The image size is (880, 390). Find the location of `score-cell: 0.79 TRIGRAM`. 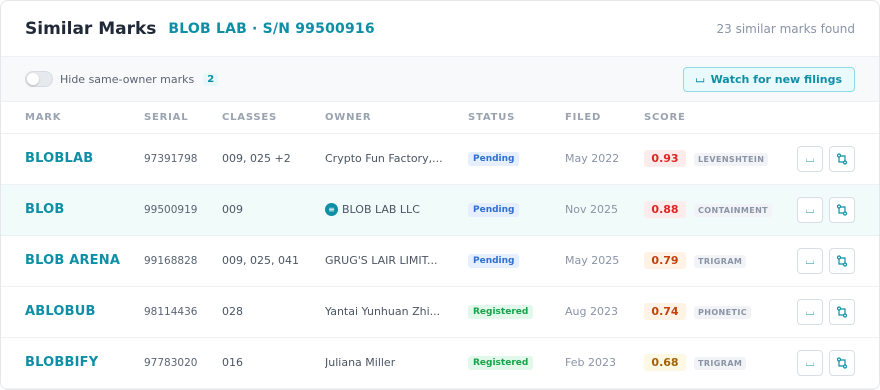

score-cell: 0.79 TRIGRAM is located at coordinates (719, 261).